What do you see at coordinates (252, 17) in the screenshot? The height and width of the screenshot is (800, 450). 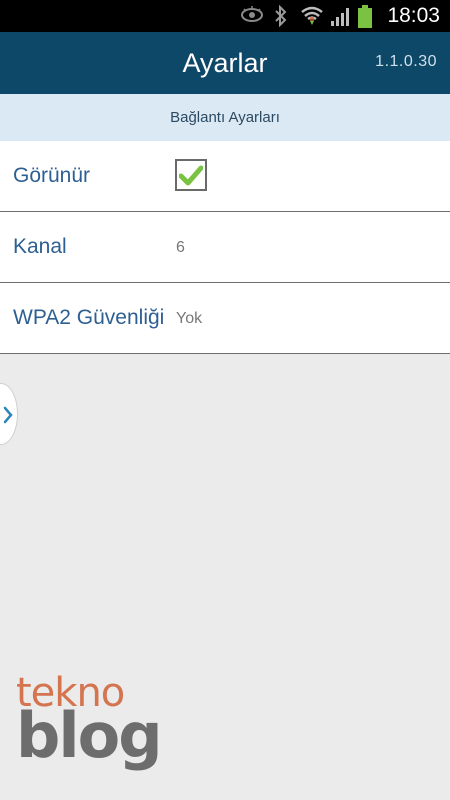 I see `eye-icon` at bounding box center [252, 17].